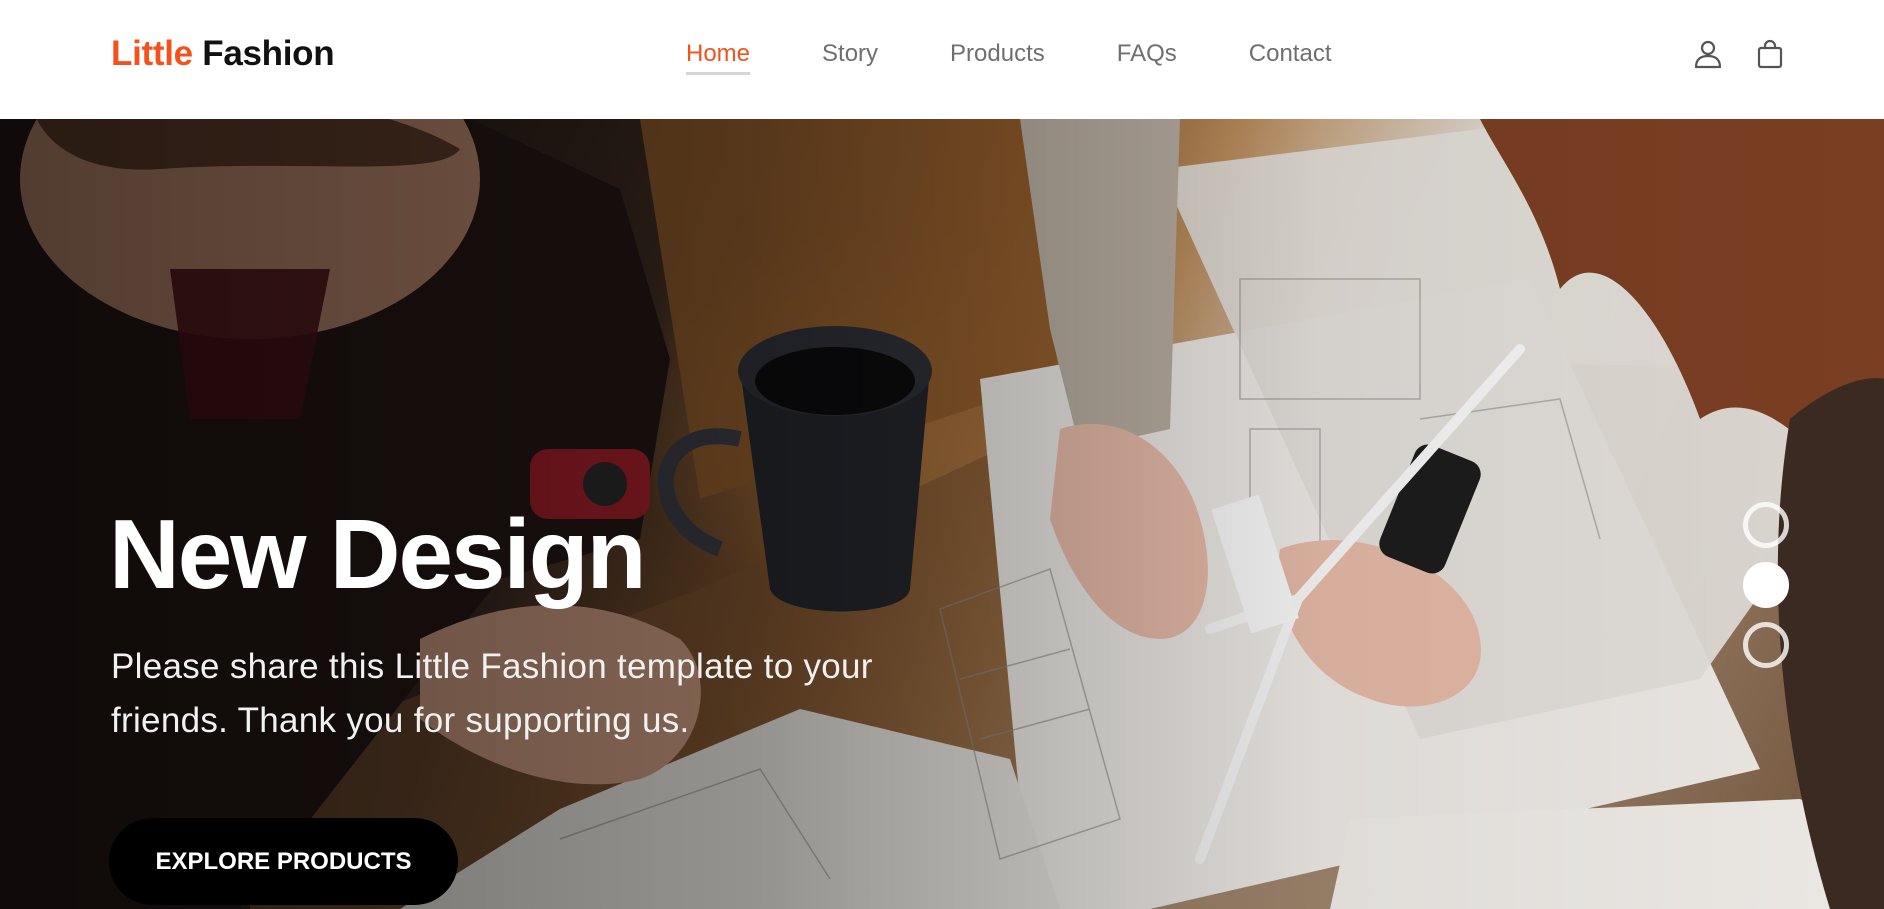 Image resolution: width=1884 pixels, height=909 pixels. Describe the element at coordinates (1770, 54) in the screenshot. I see `shopping-bag-icon` at that location.